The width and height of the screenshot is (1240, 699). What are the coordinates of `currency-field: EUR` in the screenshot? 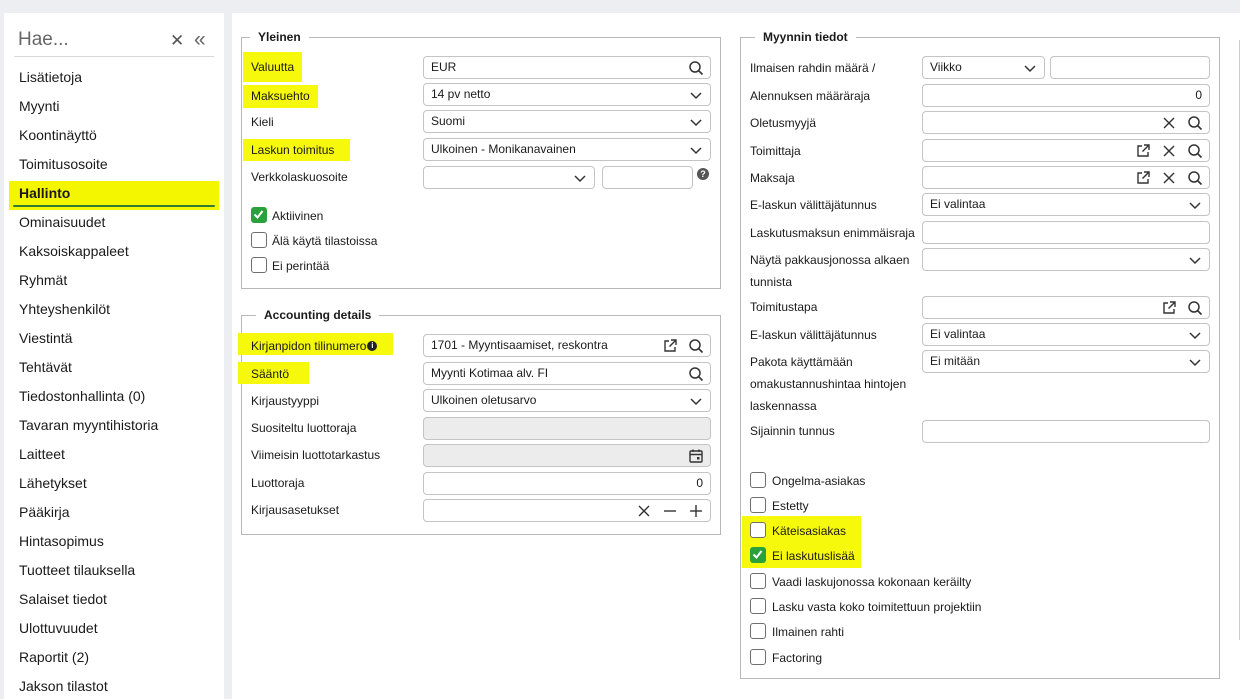 It's located at (567, 67).